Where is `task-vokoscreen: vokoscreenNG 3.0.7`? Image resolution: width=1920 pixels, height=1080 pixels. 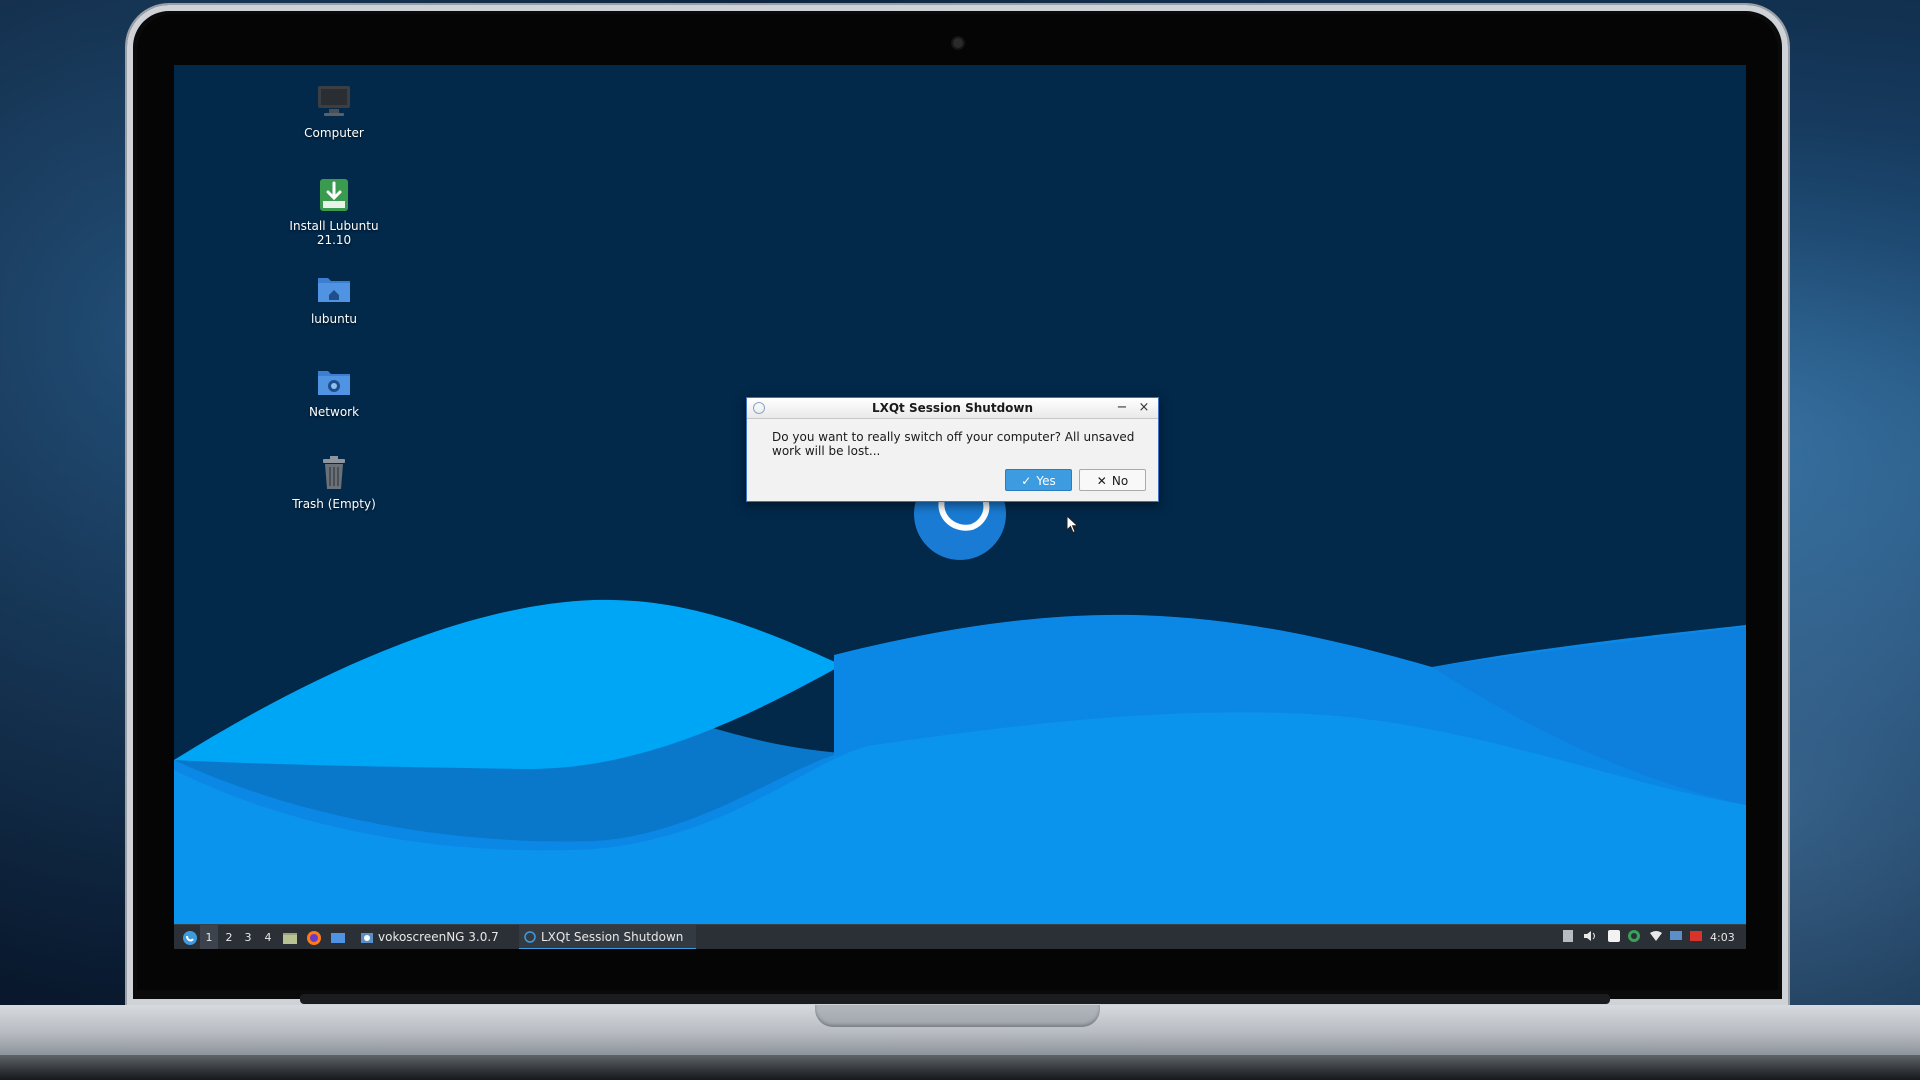
task-vokoscreen: vokoscreenNG 3.0.7 is located at coordinates (427, 937).